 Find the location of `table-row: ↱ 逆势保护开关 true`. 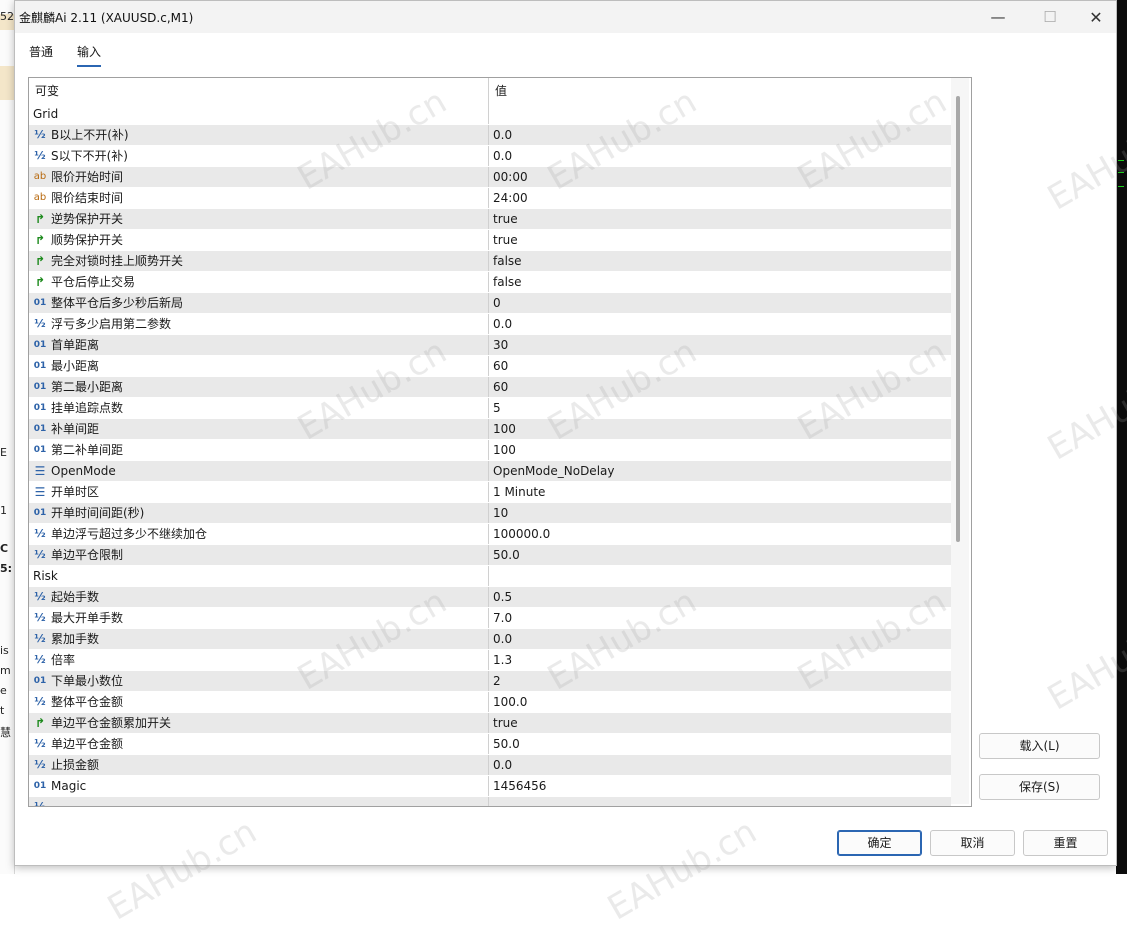

table-row: ↱ 逆势保护开关 true is located at coordinates (490, 219).